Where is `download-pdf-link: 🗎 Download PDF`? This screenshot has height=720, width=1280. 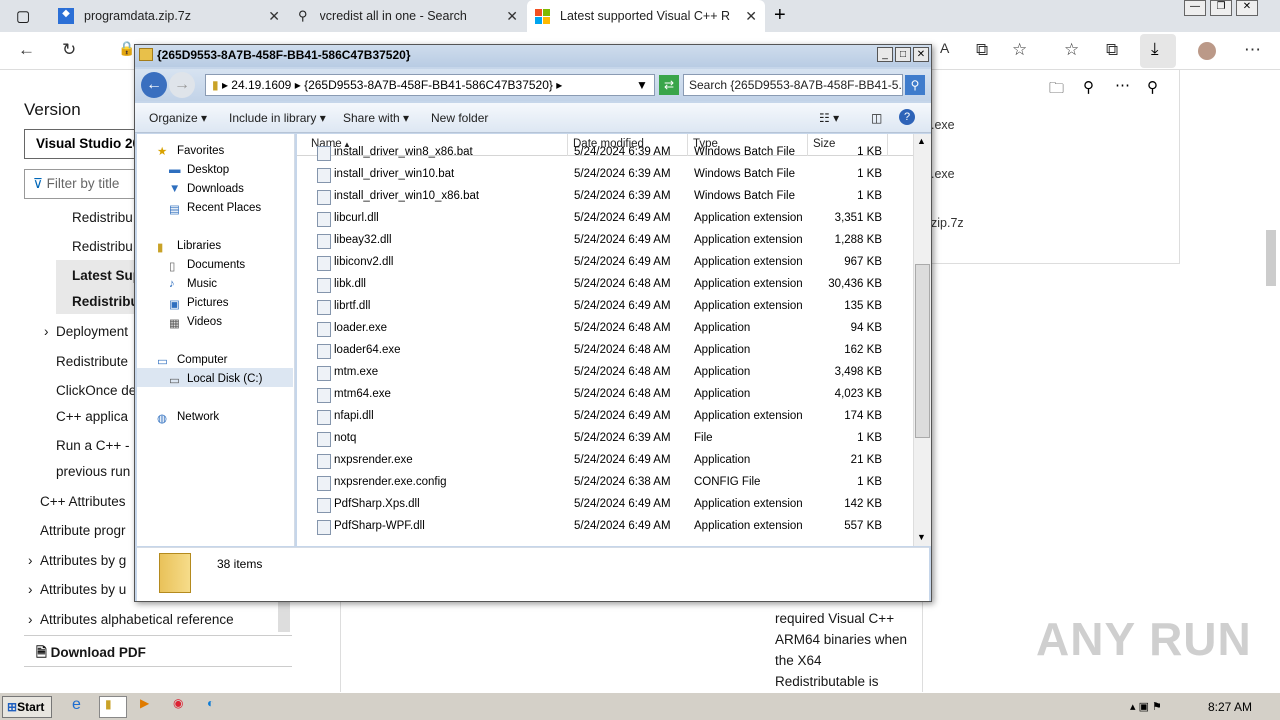 download-pdf-link: 🗎 Download PDF is located at coordinates (91, 654).